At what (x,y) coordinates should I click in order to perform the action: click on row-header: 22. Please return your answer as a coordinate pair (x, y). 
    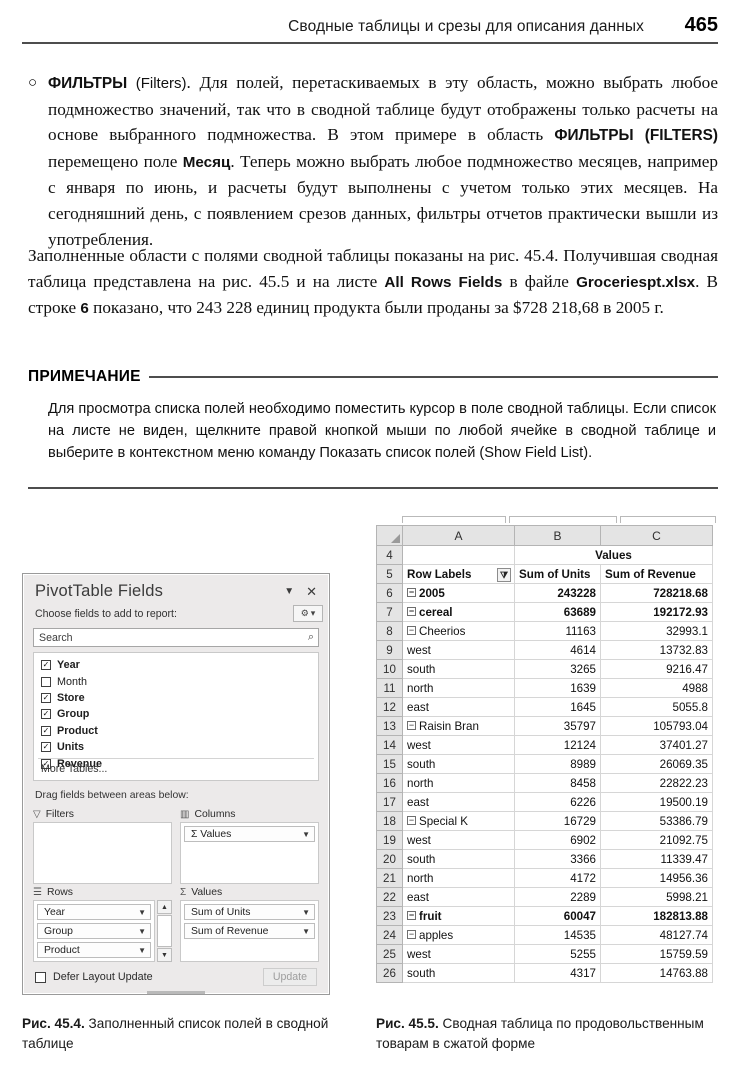
    Looking at the image, I should click on (389, 897).